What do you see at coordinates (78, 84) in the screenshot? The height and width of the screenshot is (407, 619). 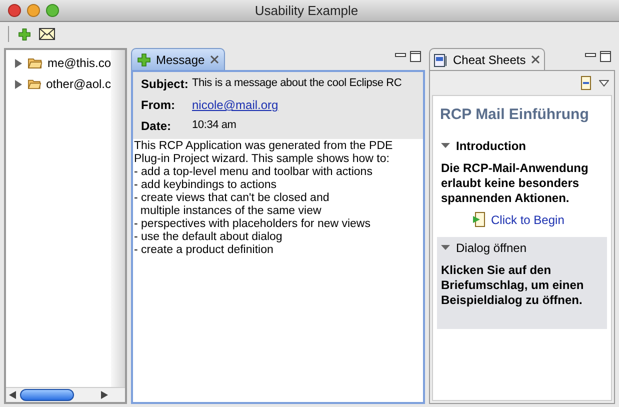 I see `tree-item: other@aol.c` at bounding box center [78, 84].